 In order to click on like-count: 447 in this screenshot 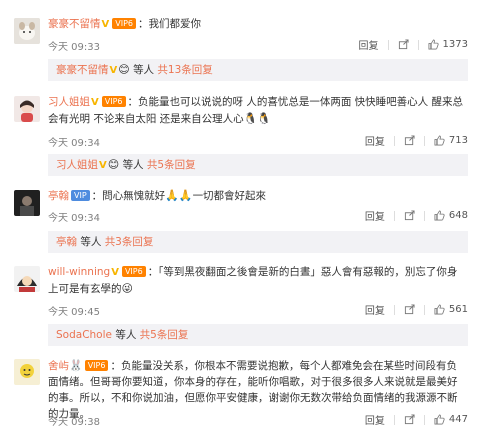, I will do `click(458, 419)`.